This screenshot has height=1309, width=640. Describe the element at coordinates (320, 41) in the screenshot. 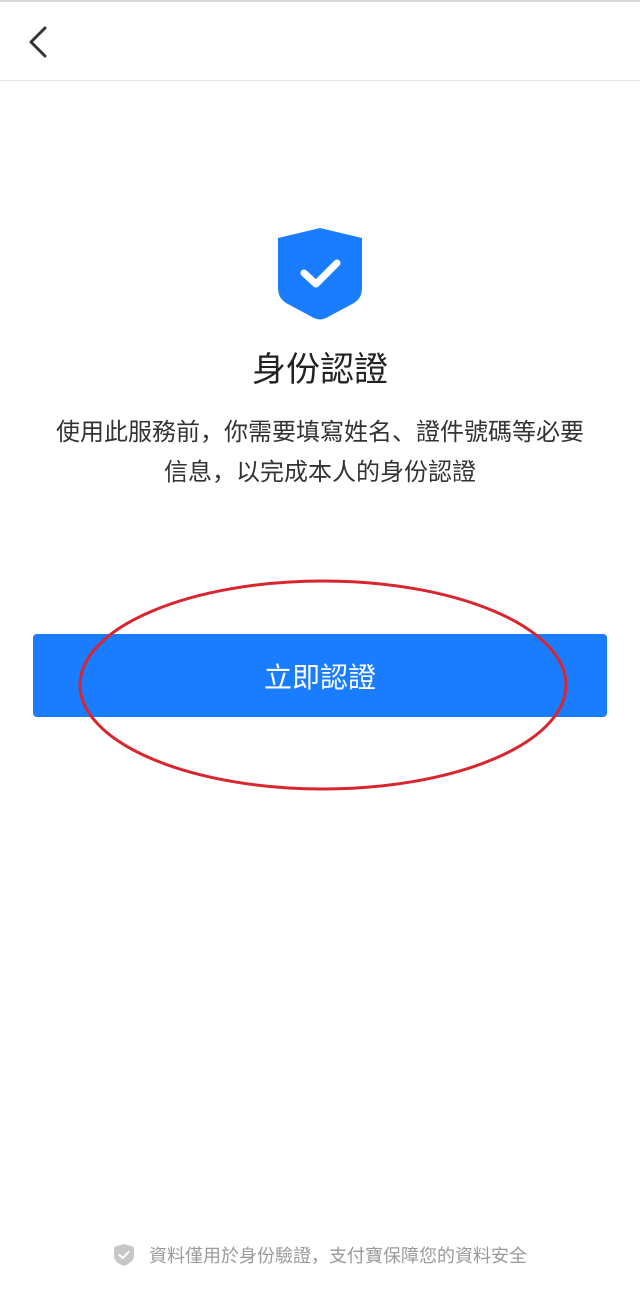

I see `navigation-bar` at that location.